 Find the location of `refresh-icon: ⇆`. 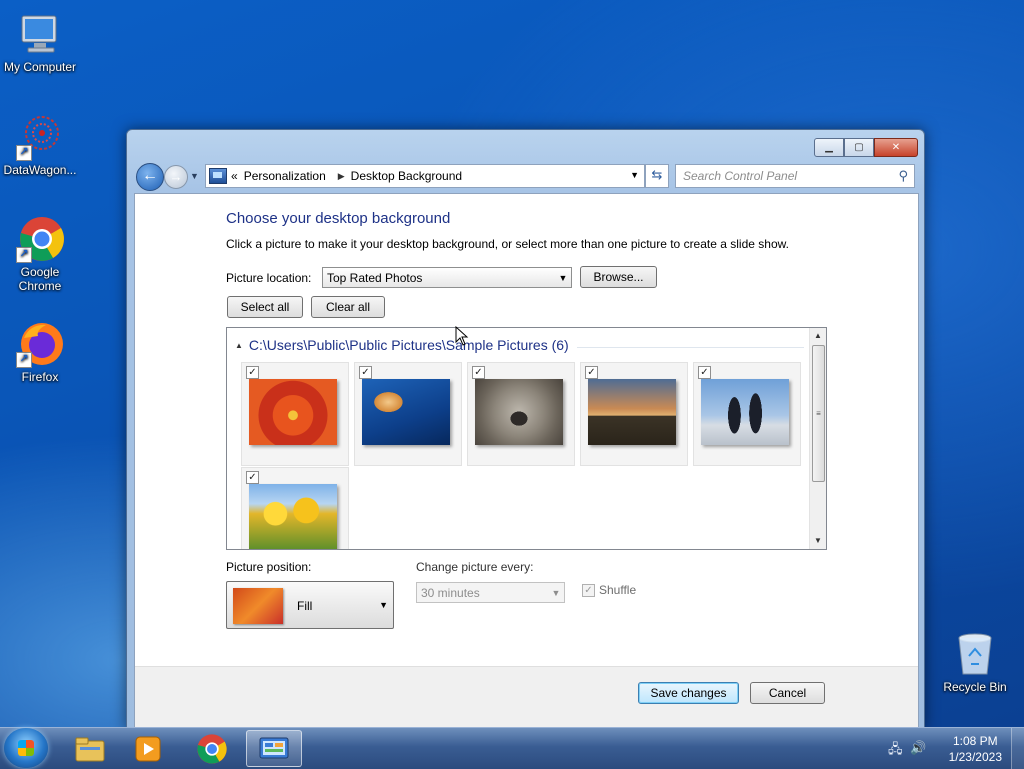

refresh-icon: ⇆ is located at coordinates (657, 174).